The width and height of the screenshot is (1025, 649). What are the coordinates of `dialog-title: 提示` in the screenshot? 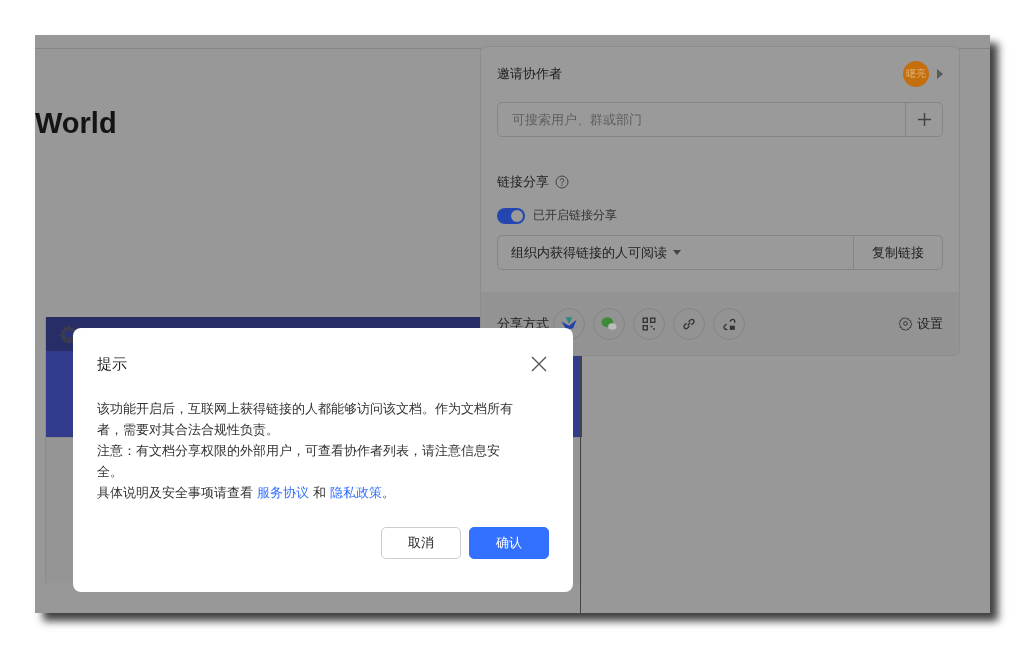 It's located at (112, 364).